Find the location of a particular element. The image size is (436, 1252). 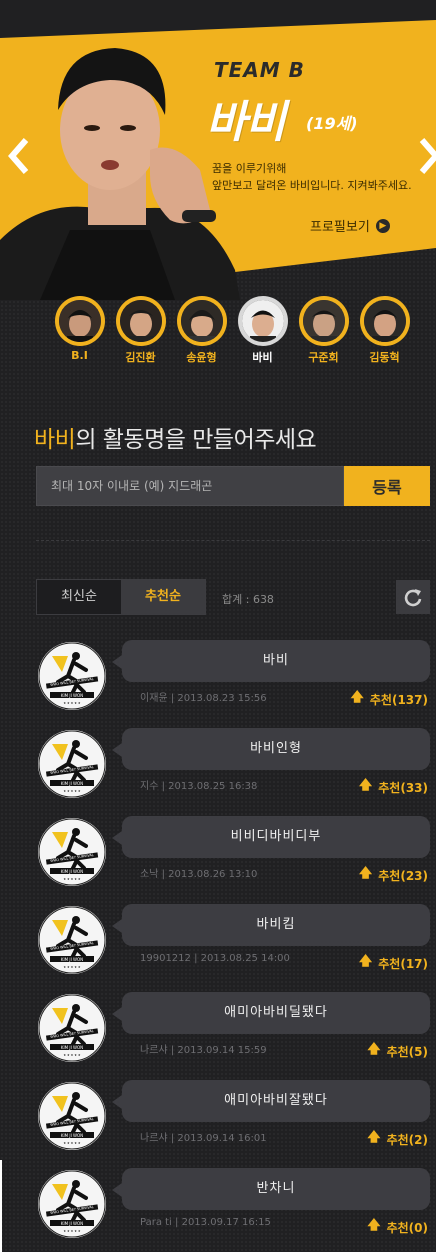

tab-latest: 최신순 is located at coordinates (79, 597).